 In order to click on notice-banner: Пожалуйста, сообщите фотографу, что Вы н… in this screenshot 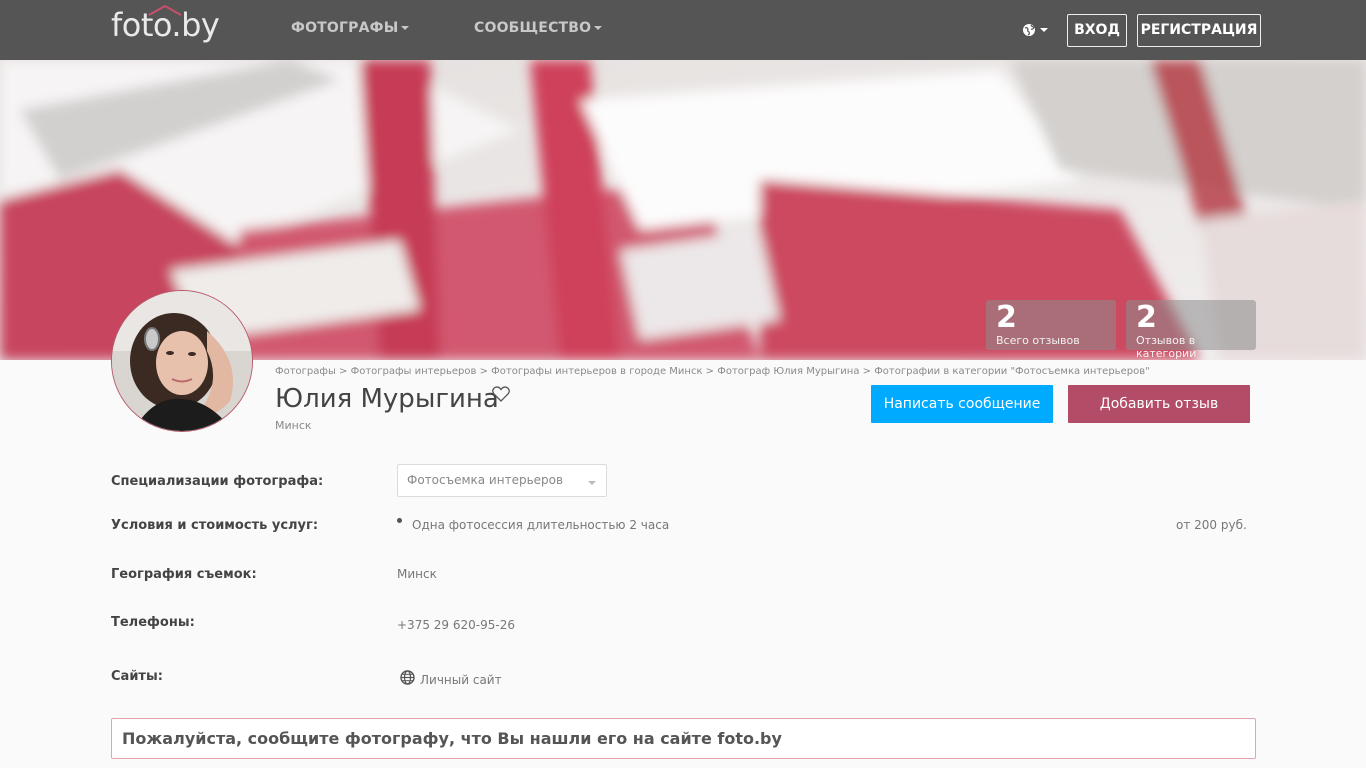, I will do `click(683, 738)`.